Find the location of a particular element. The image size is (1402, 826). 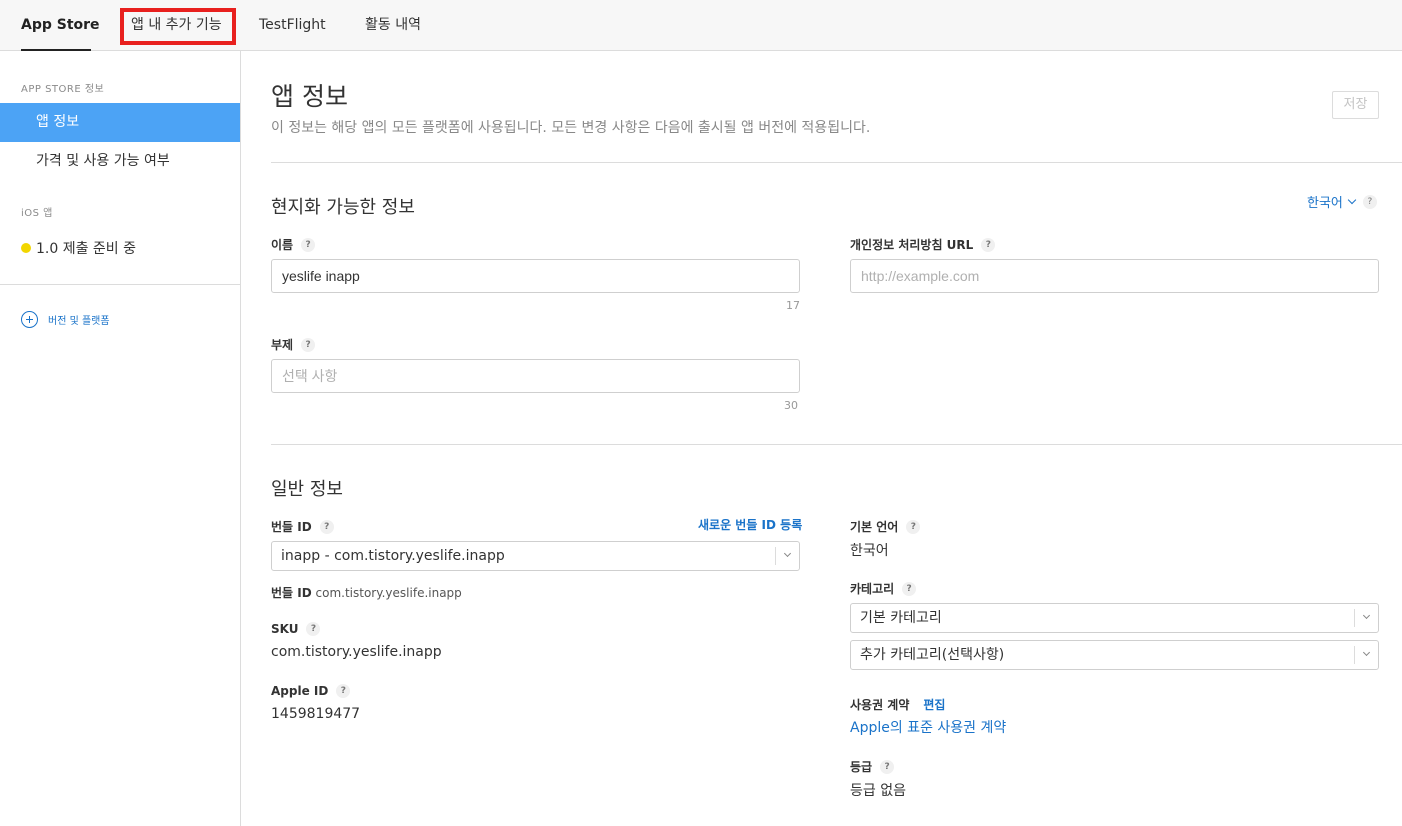

privacy-url-label-row: 개인정보 처리방침 URL ? is located at coordinates (923, 244).